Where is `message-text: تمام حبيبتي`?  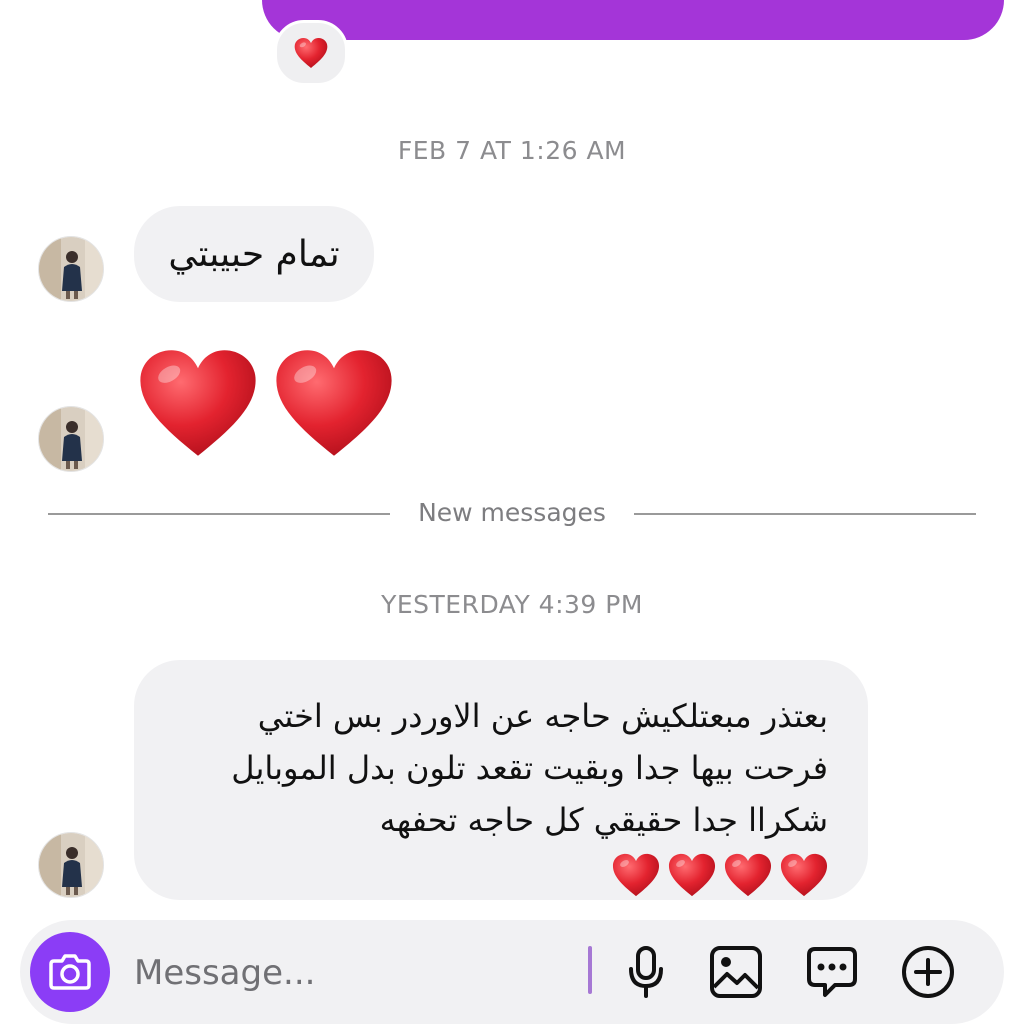 message-text: تمام حبيبتي is located at coordinates (254, 254).